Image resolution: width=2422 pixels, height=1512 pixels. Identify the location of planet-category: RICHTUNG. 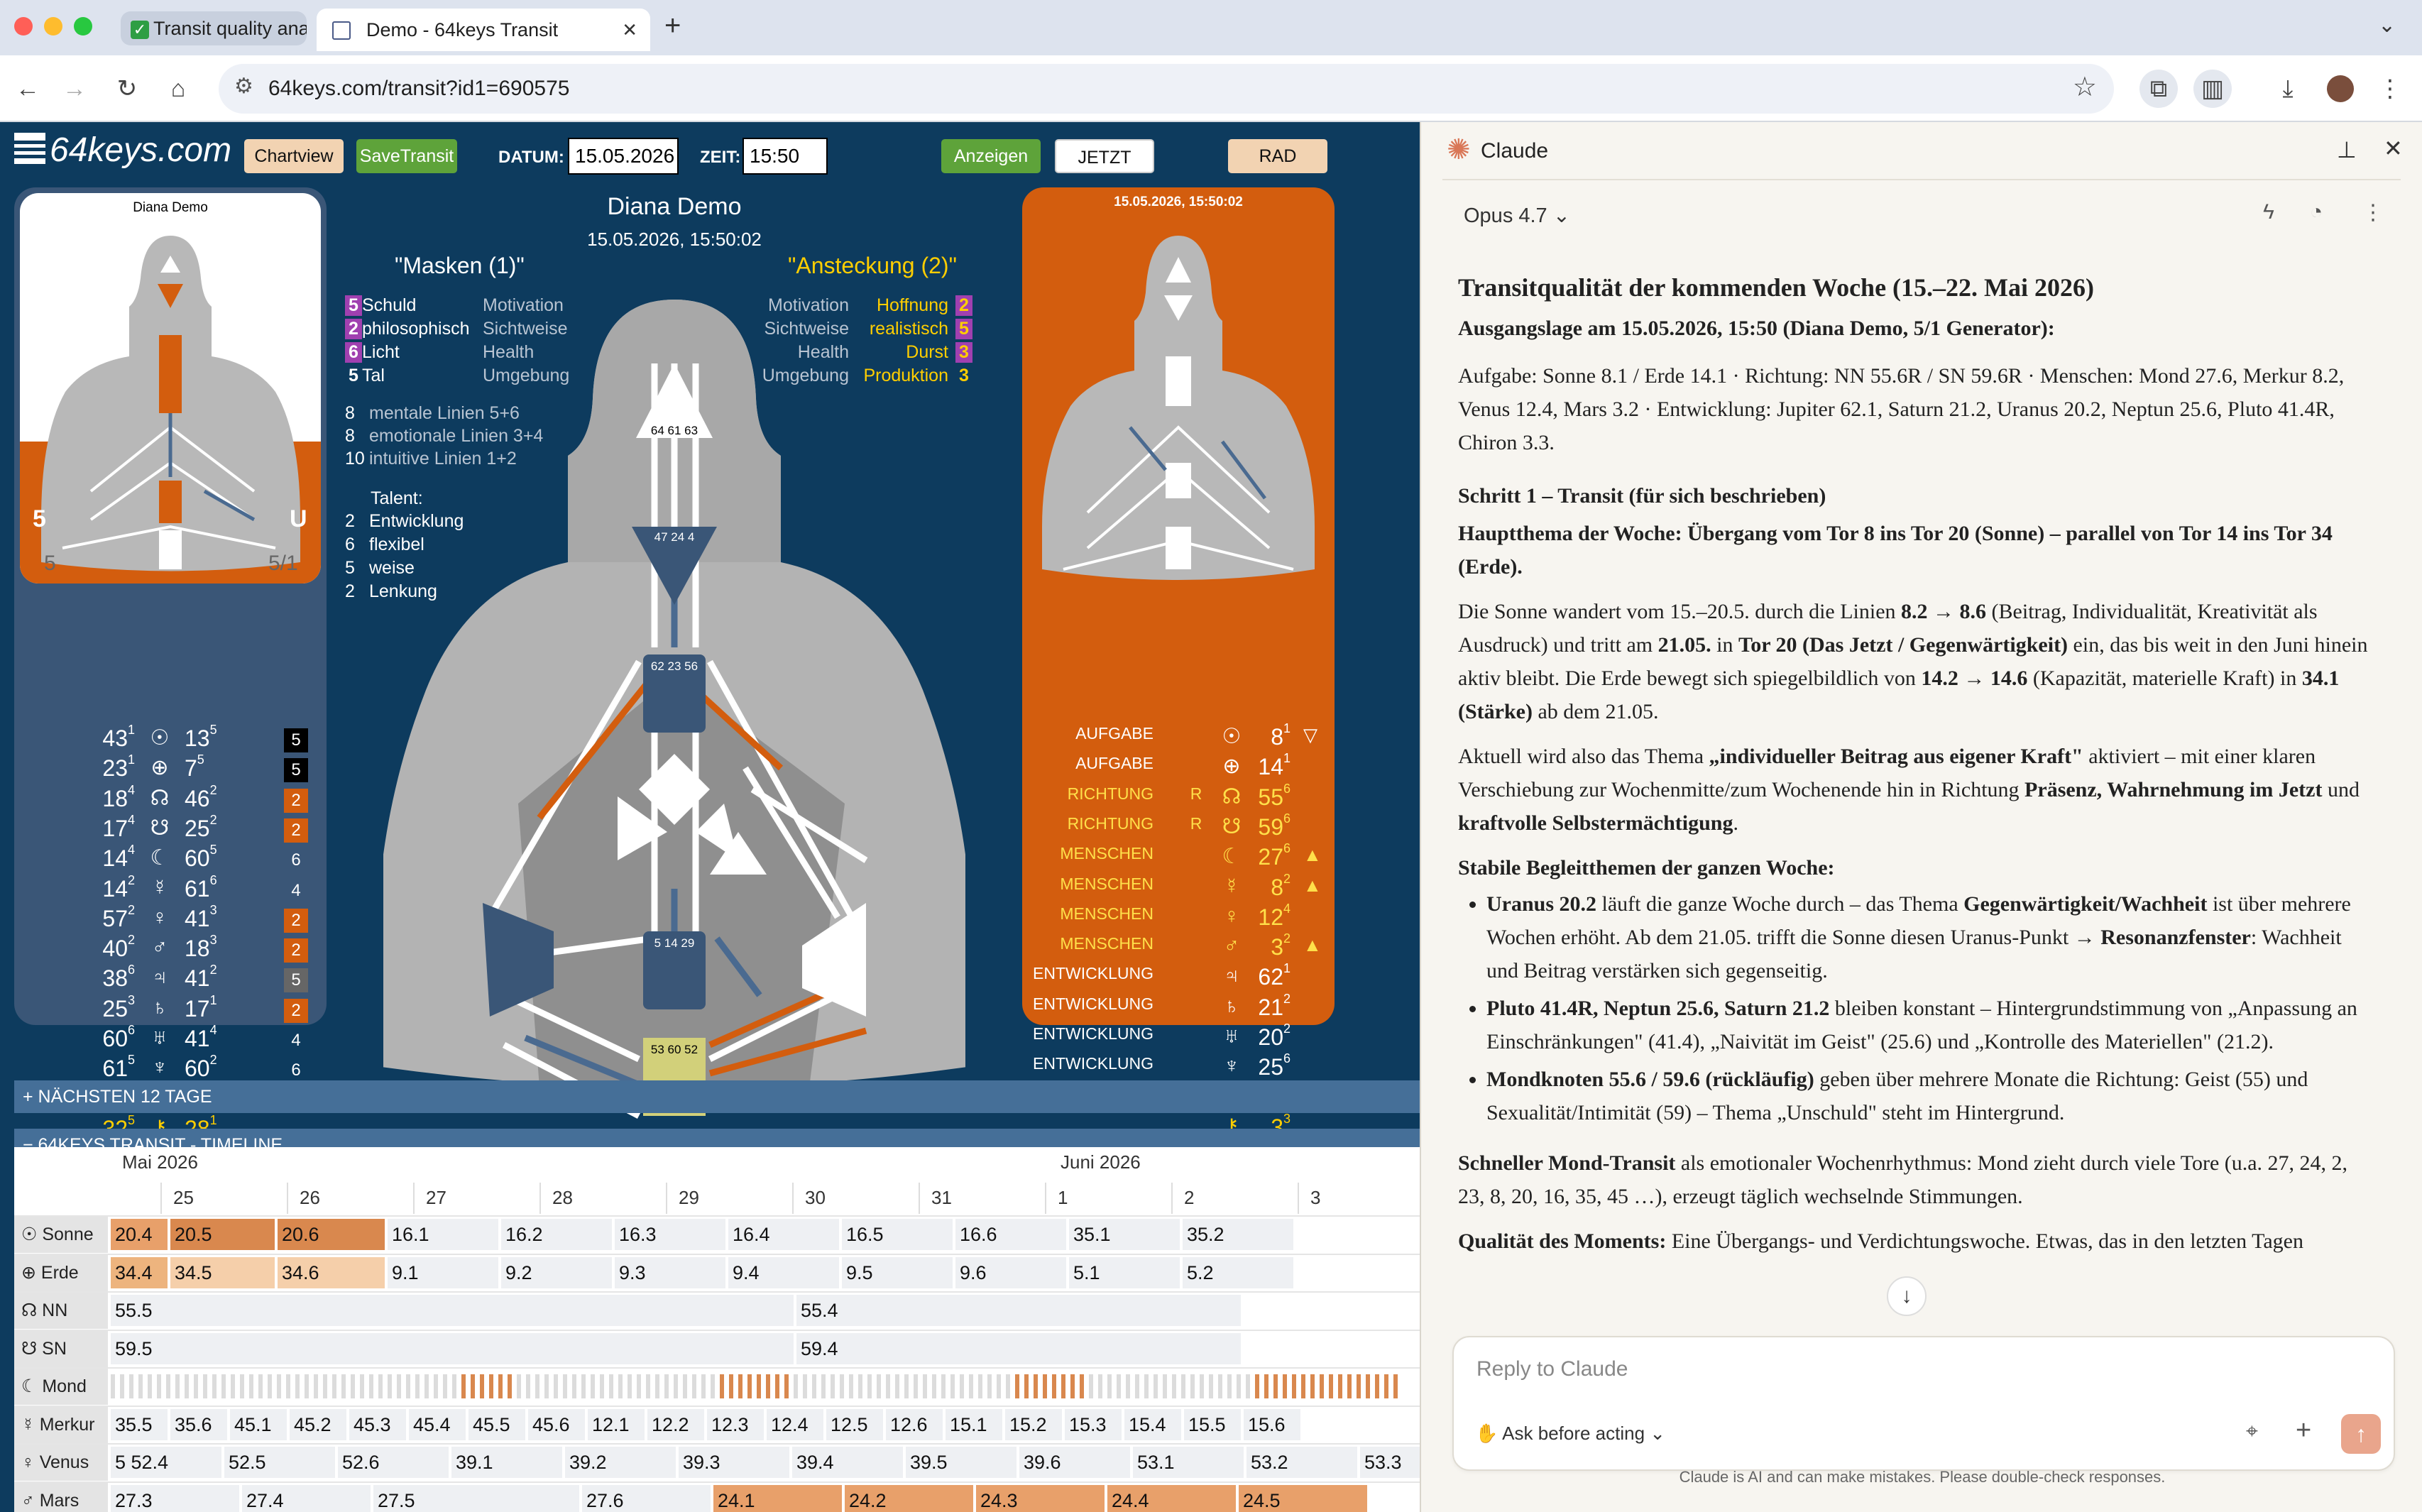
(1110, 823).